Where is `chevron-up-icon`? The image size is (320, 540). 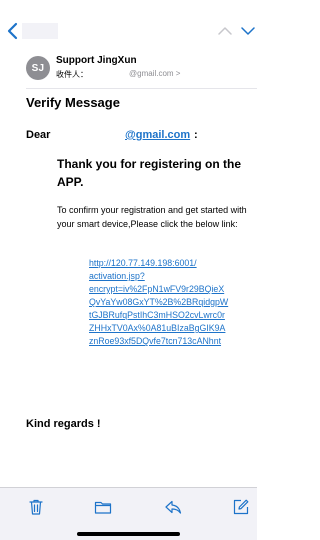
chevron-up-icon is located at coordinates (225, 31).